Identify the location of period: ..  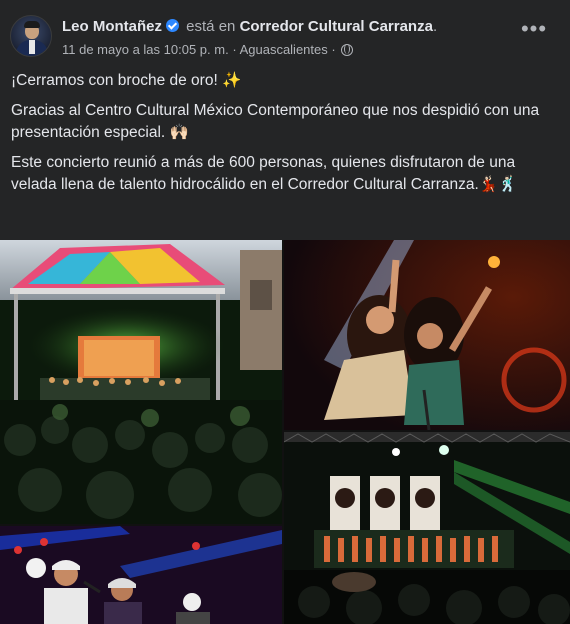
(435, 26).